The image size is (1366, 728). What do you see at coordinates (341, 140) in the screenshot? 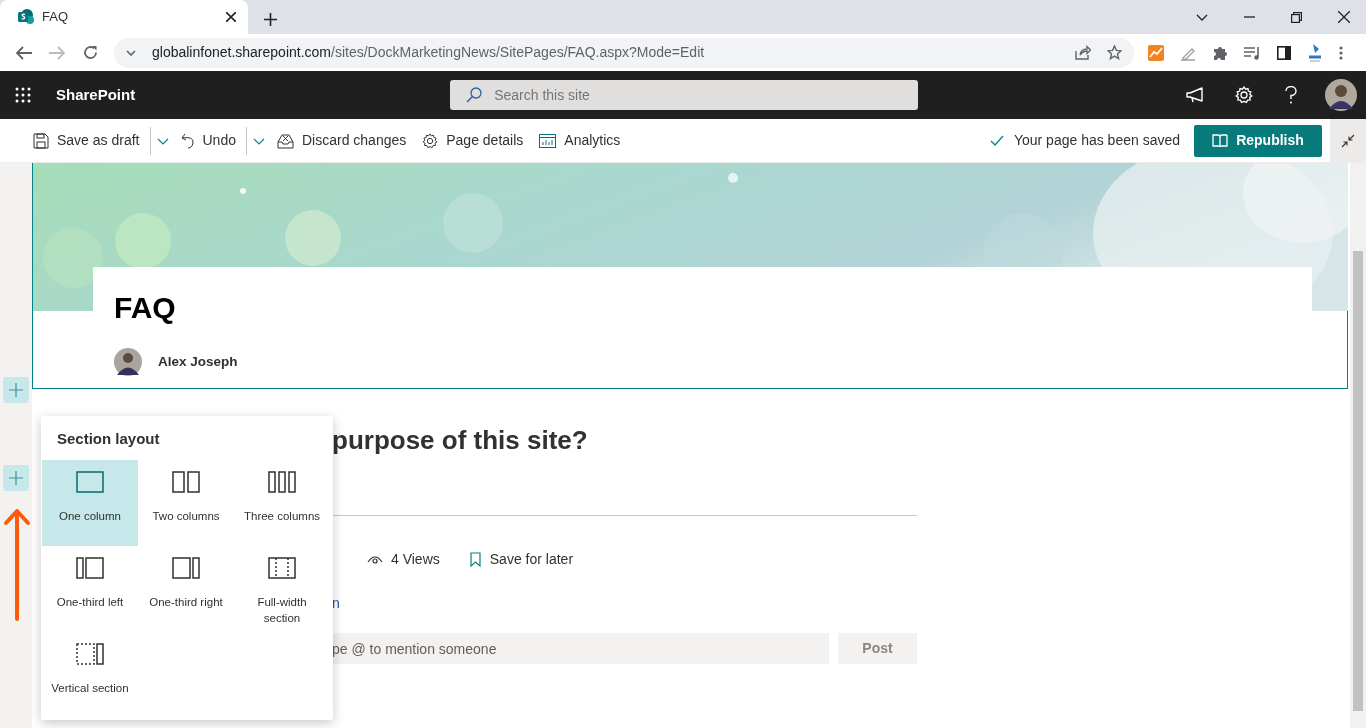
I see `command-button: Discard changes` at bounding box center [341, 140].